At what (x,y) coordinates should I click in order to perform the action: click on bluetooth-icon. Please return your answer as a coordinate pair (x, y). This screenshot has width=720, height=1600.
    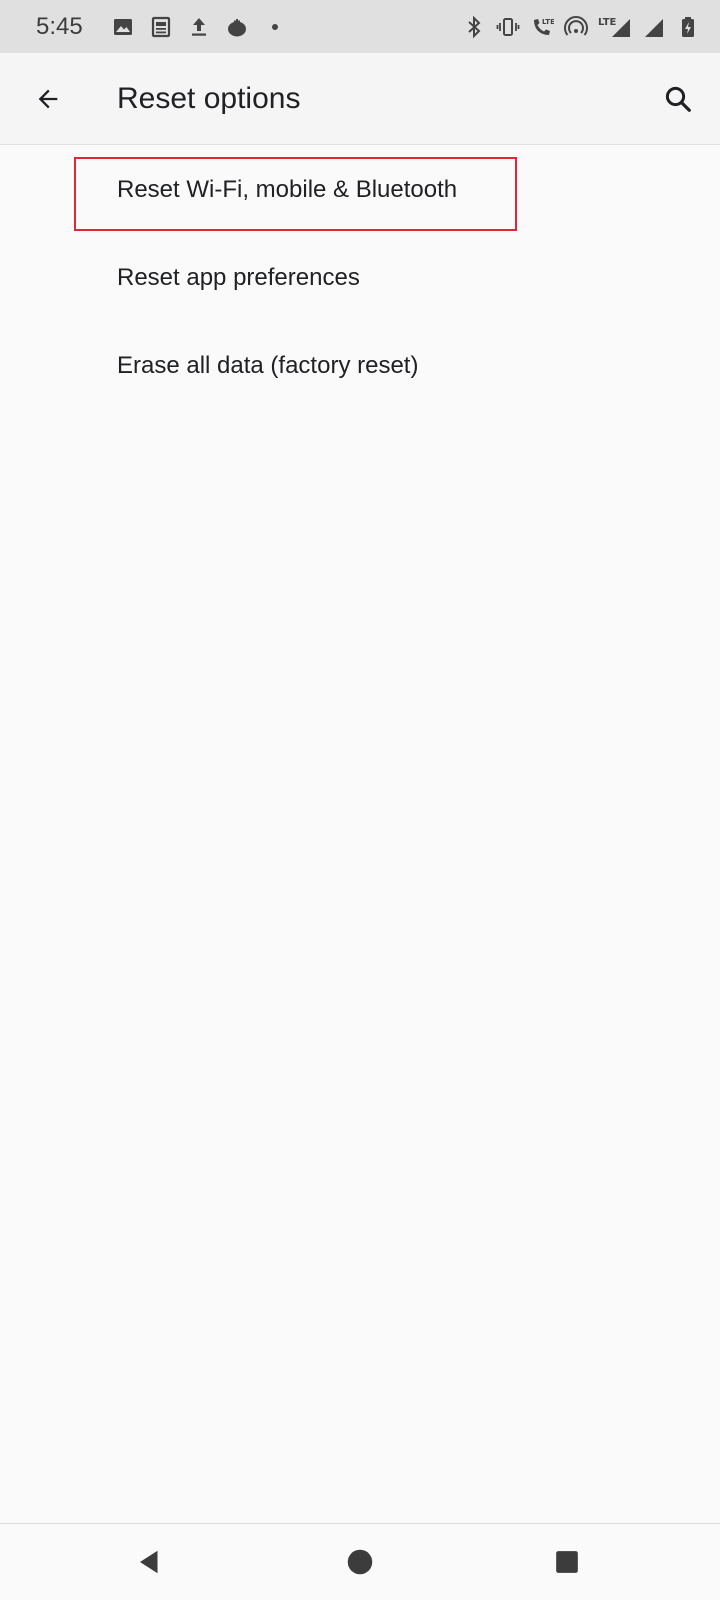
    Looking at the image, I should click on (474, 27).